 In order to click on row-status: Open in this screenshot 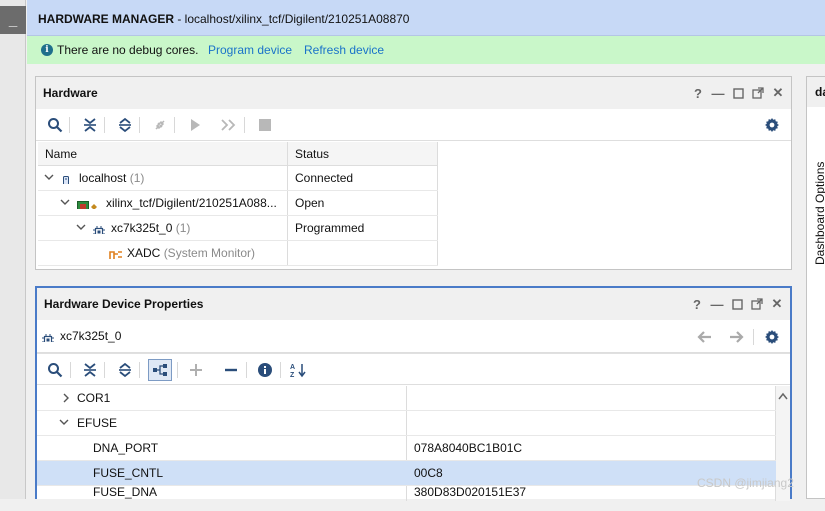, I will do `click(310, 203)`.